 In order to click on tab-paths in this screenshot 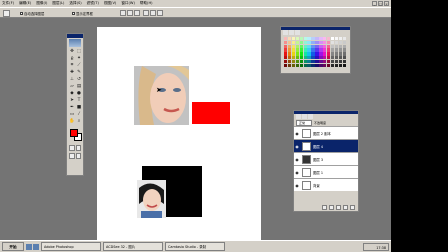, I will do `click(310, 116)`.